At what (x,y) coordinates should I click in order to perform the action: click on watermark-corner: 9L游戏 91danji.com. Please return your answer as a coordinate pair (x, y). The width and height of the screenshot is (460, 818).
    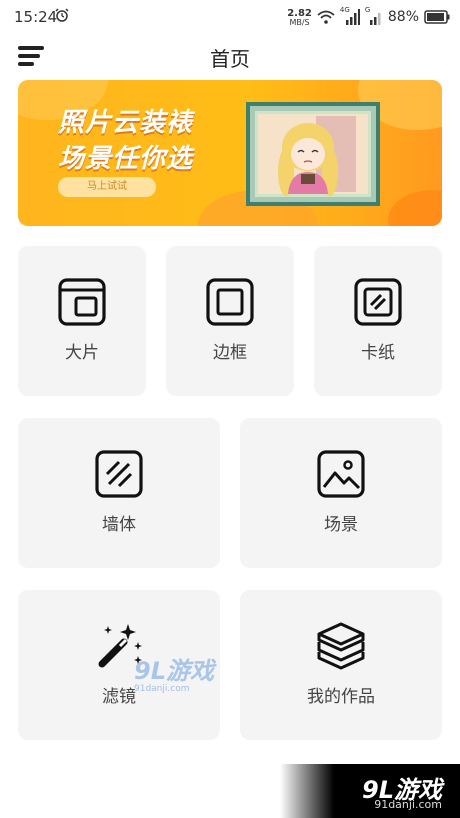
    Looking at the image, I should click on (370, 791).